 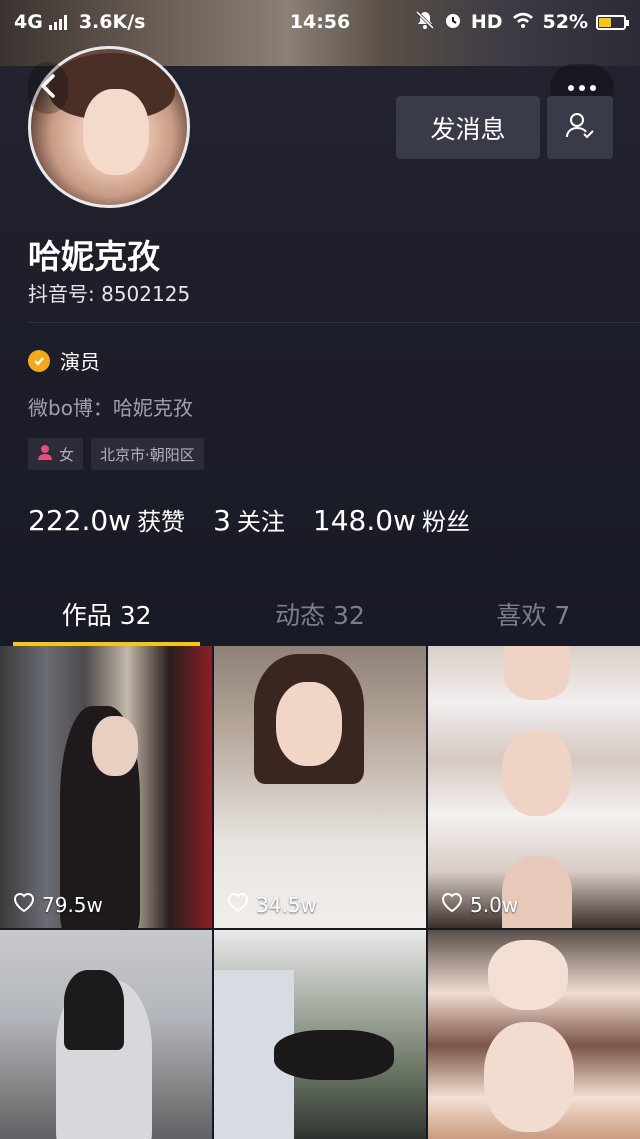 What do you see at coordinates (56, 454) in the screenshot?
I see `gender-tag: 女` at bounding box center [56, 454].